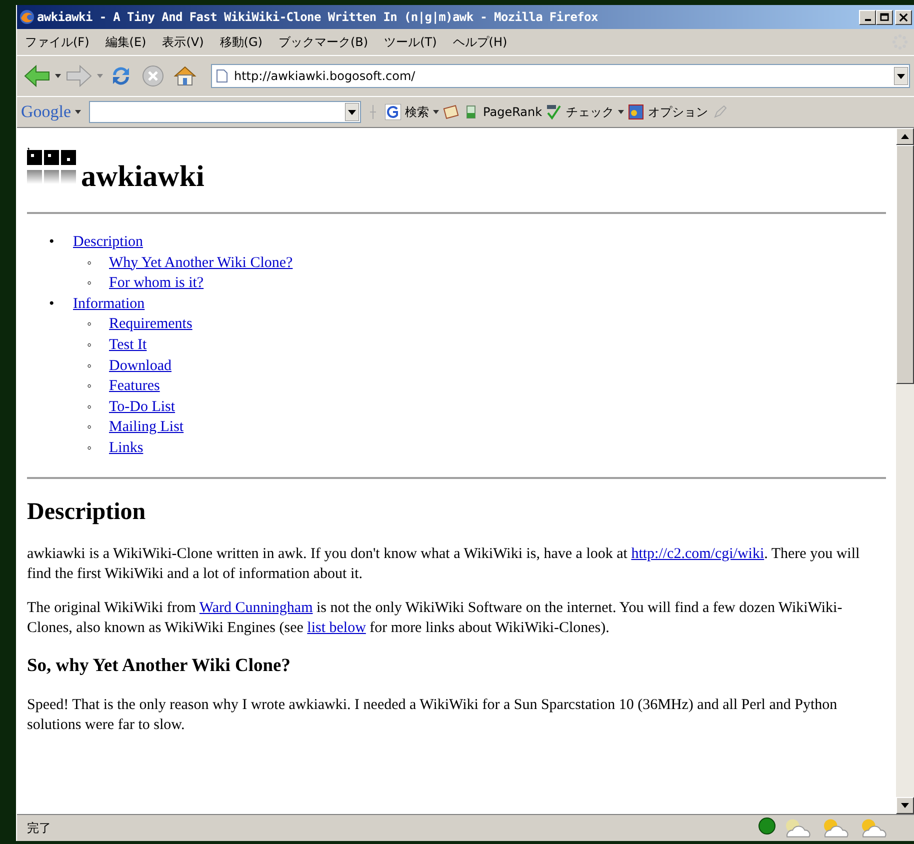  What do you see at coordinates (432, 715) in the screenshot?
I see `paragraph: Speed! That is the only reason why I wrote awkiawki. I needed a WikiWiki for a Sun Sparcstation 10 (36MHz) and all Perl and Python solutions were far to slow.` at bounding box center [432, 715].